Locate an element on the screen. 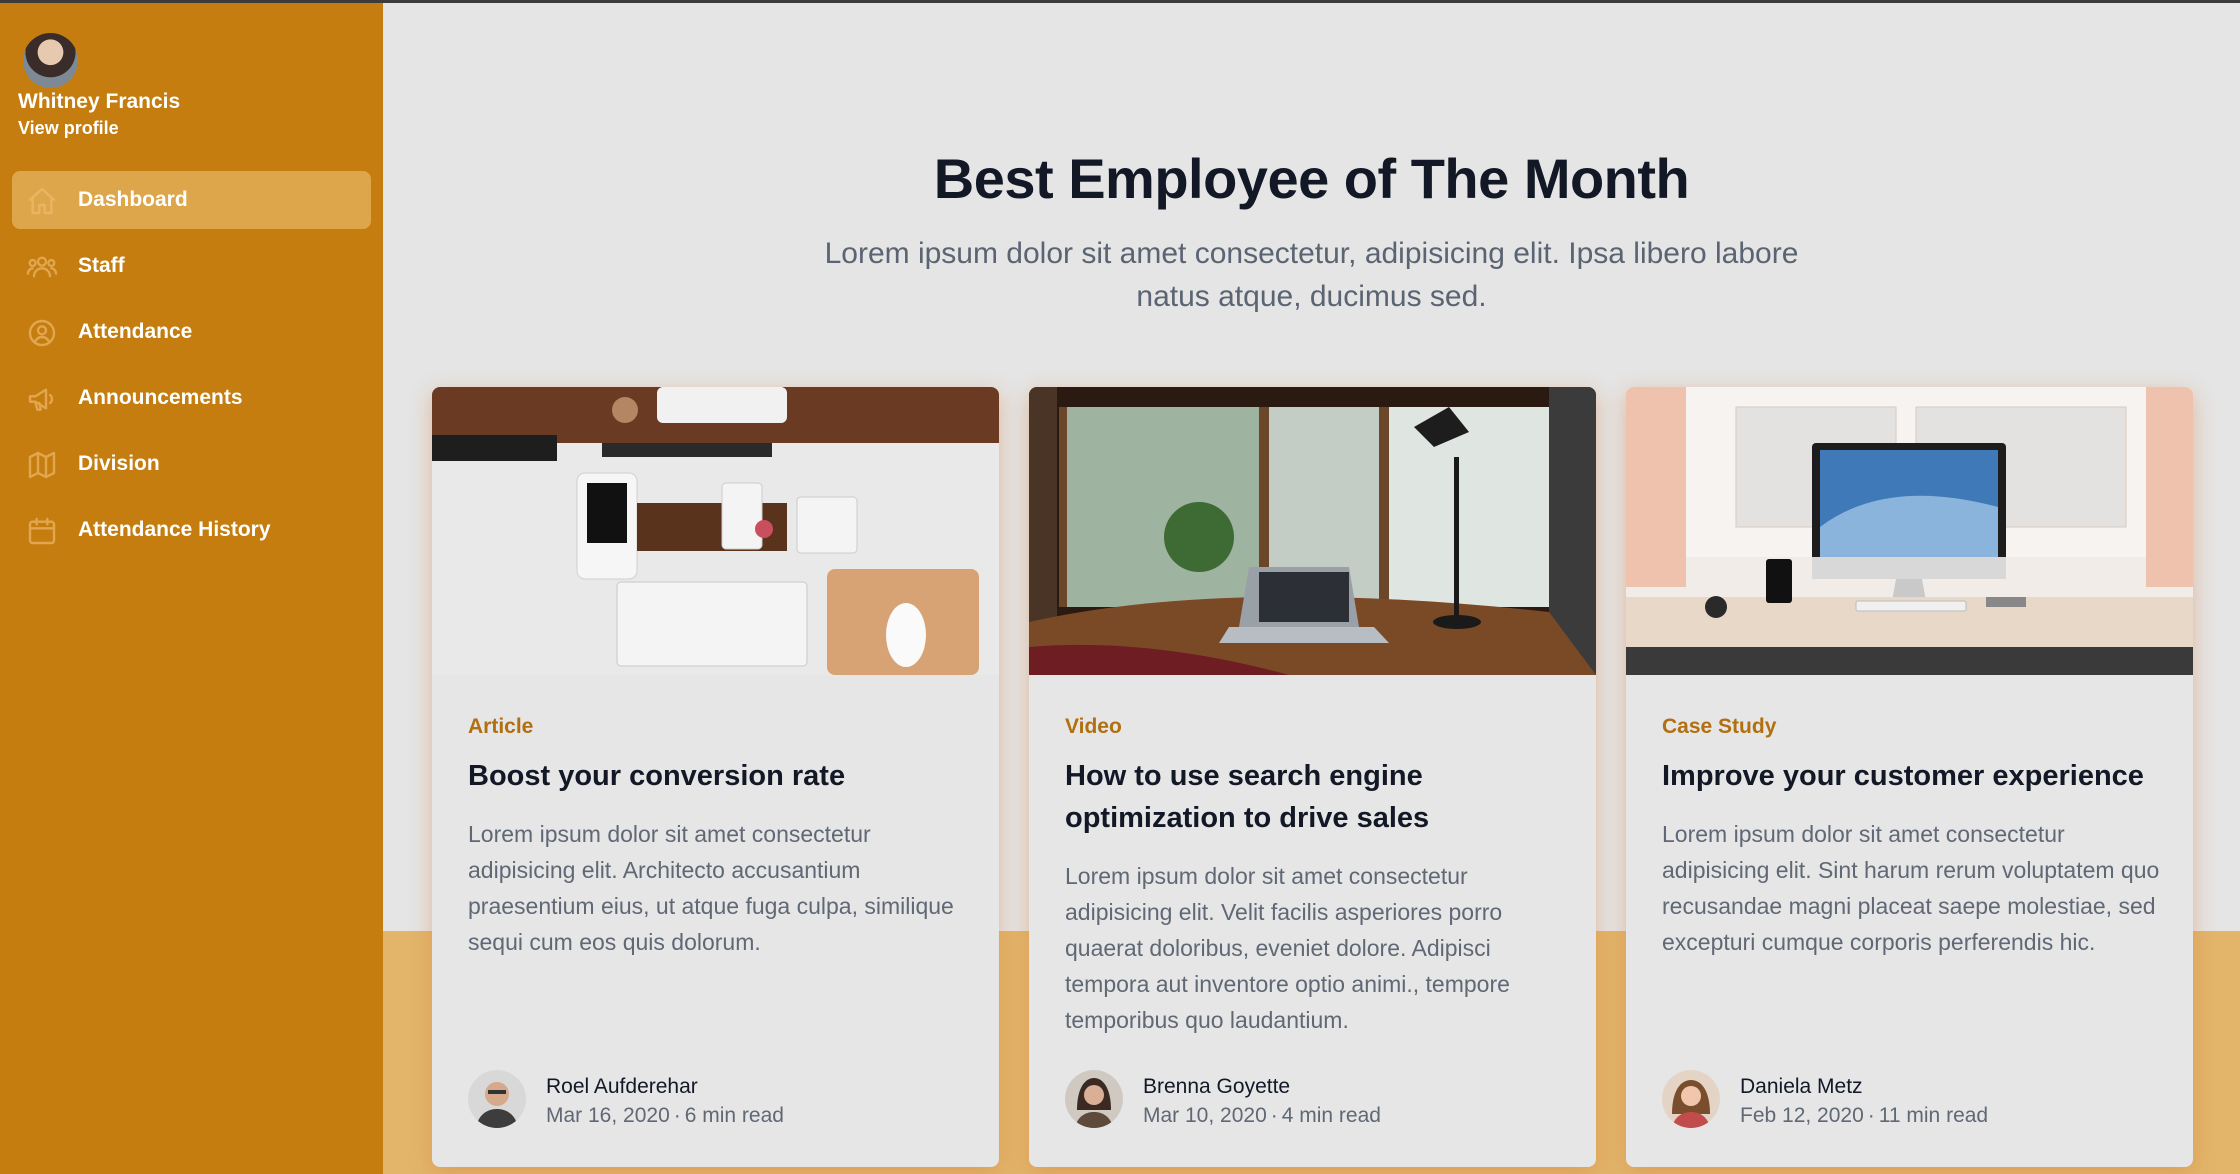 This screenshot has height=1174, width=2240. sidebar-item-label: Staff is located at coordinates (101, 265).